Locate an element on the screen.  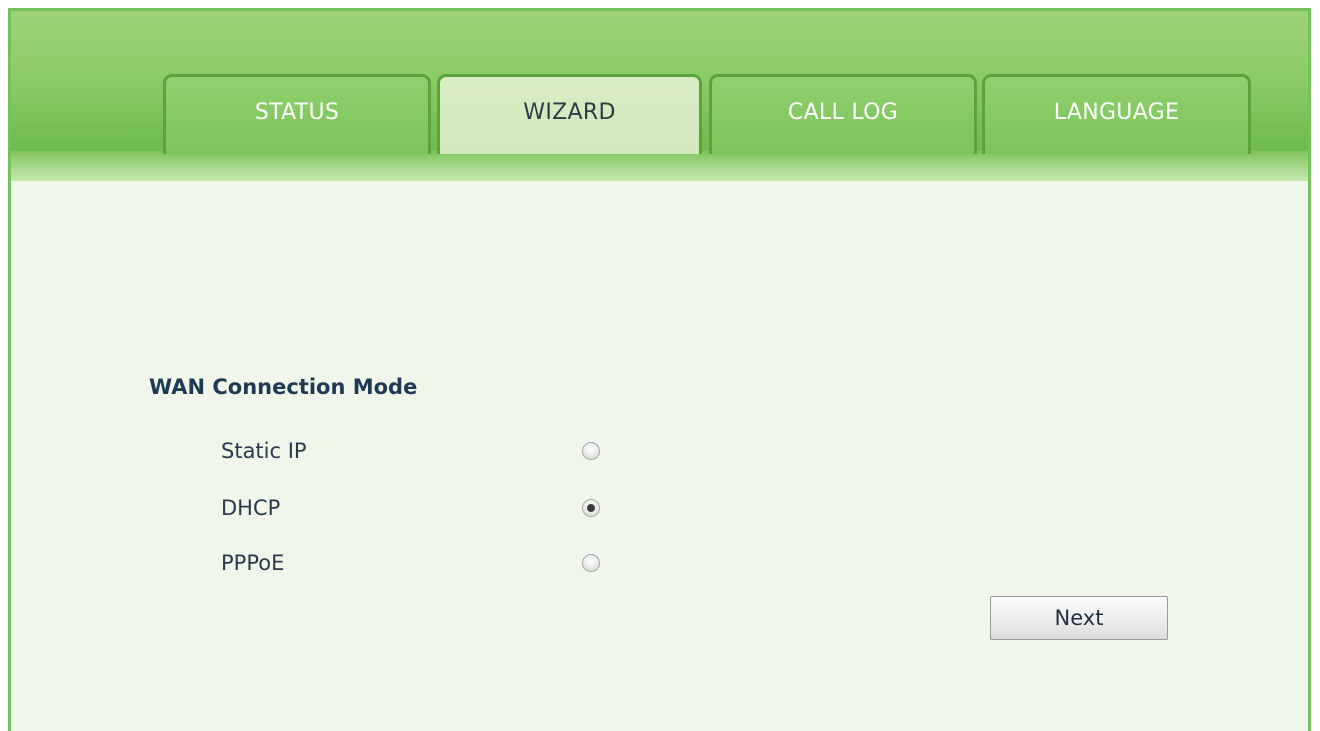
static-ip-label: Static IP is located at coordinates (264, 451).